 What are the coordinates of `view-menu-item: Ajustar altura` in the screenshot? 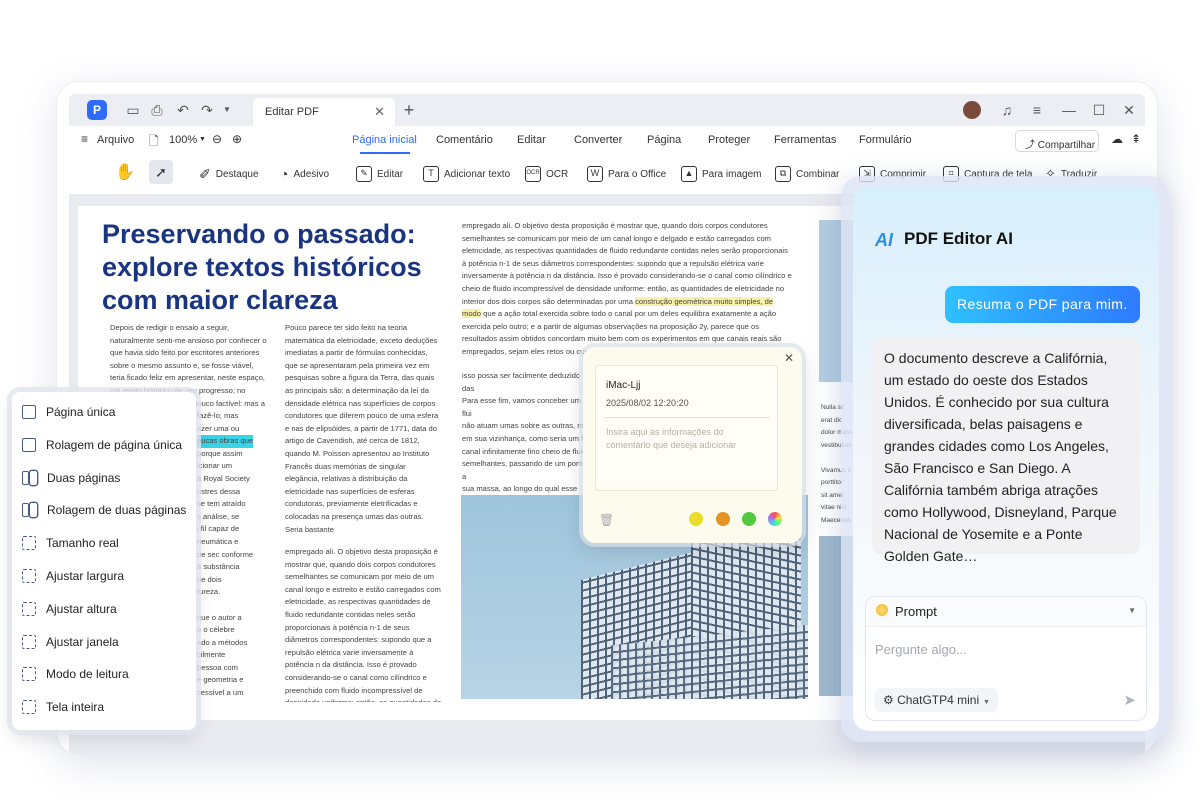 It's located at (69, 609).